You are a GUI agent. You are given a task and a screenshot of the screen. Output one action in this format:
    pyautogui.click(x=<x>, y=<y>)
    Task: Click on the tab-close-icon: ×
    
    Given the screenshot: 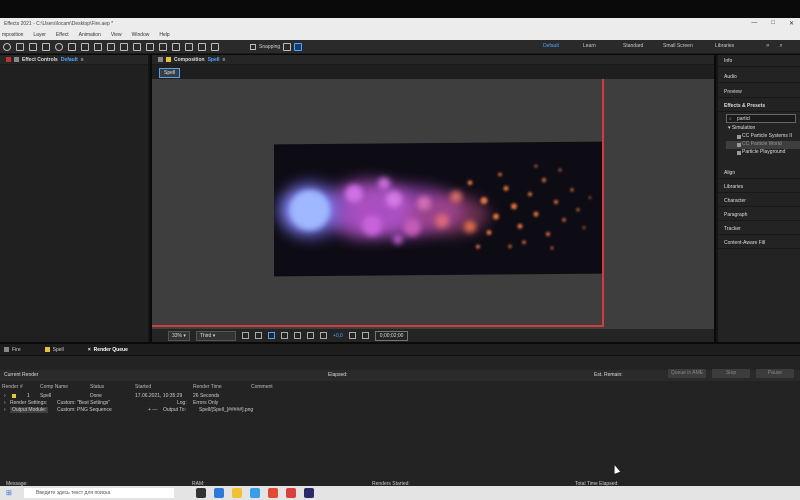 What is the action you would take?
    pyautogui.click(x=89, y=350)
    